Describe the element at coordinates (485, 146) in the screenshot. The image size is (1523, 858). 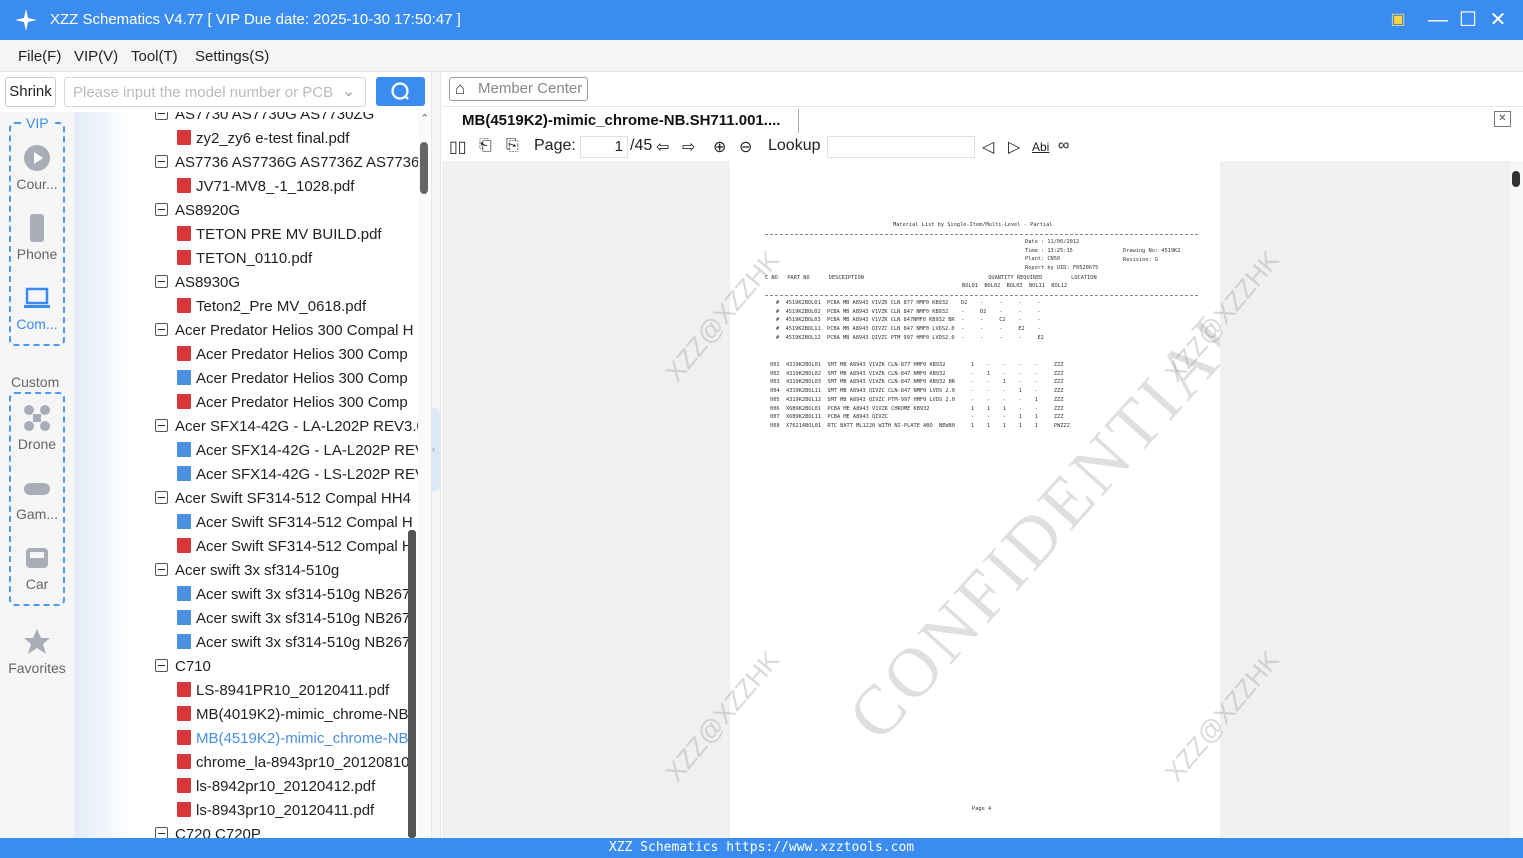
I see `rotate-left-icon: ⎗` at that location.